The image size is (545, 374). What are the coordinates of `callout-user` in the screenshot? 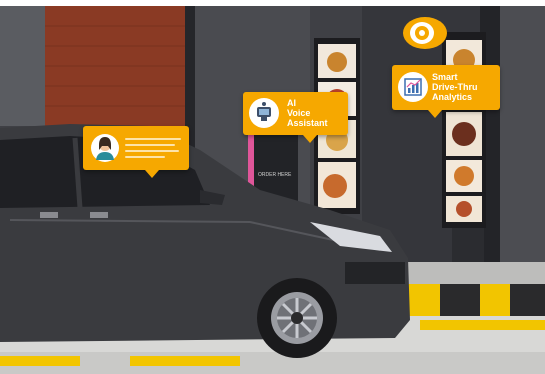 It's located at (136, 152).